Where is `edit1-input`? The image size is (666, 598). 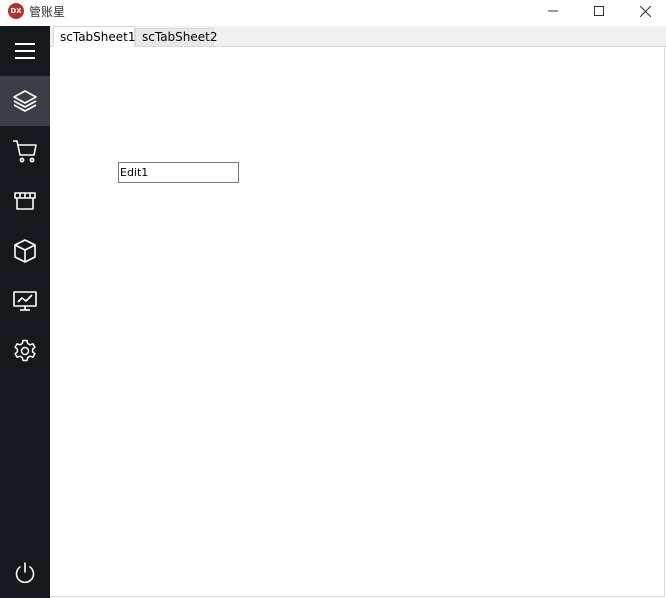 edit1-input is located at coordinates (178, 172).